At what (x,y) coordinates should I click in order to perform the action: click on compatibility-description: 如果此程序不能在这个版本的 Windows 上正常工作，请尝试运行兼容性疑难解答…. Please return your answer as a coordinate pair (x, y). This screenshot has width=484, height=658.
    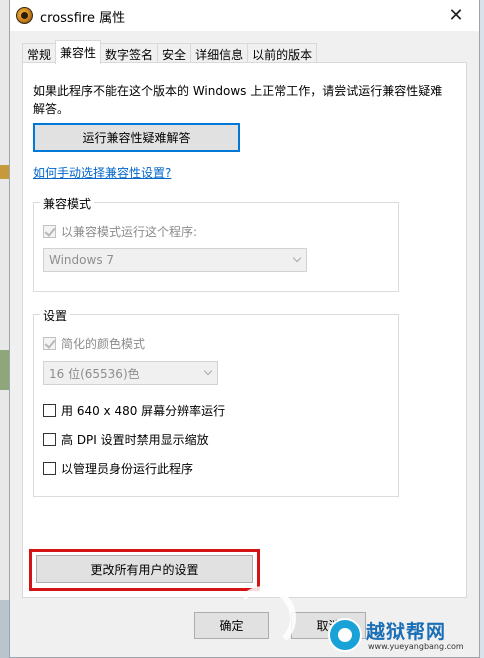
    Looking at the image, I should click on (238, 100).